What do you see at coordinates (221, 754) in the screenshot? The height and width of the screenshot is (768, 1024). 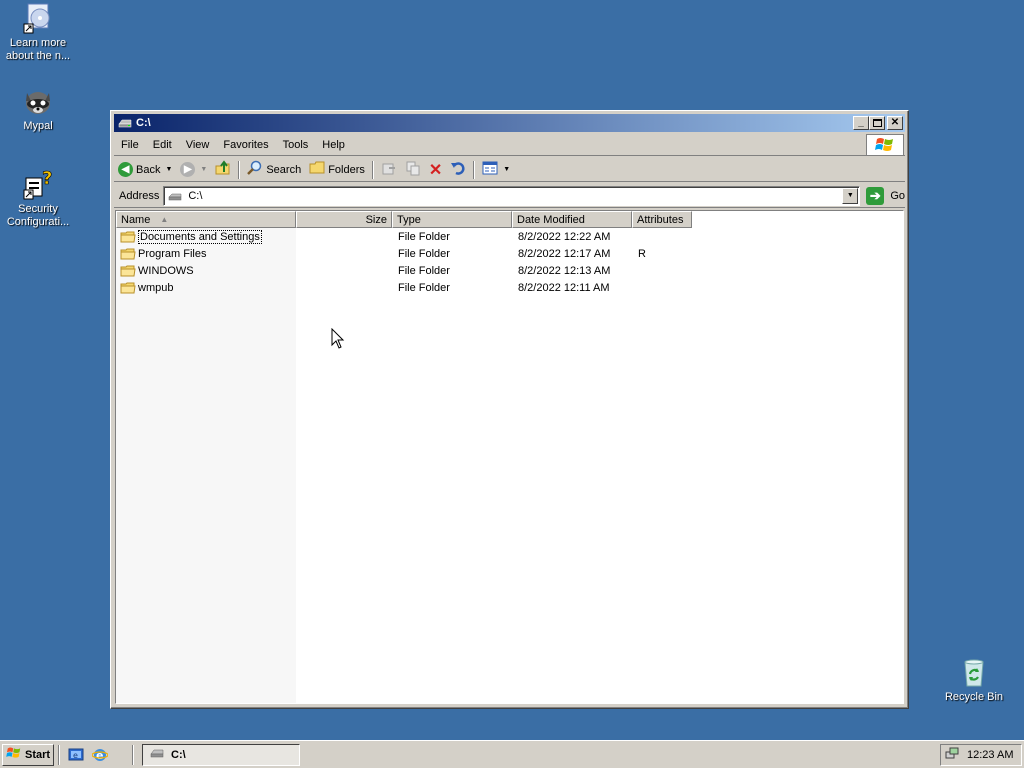 I see `taskbar-button-explorer: C:\` at bounding box center [221, 754].